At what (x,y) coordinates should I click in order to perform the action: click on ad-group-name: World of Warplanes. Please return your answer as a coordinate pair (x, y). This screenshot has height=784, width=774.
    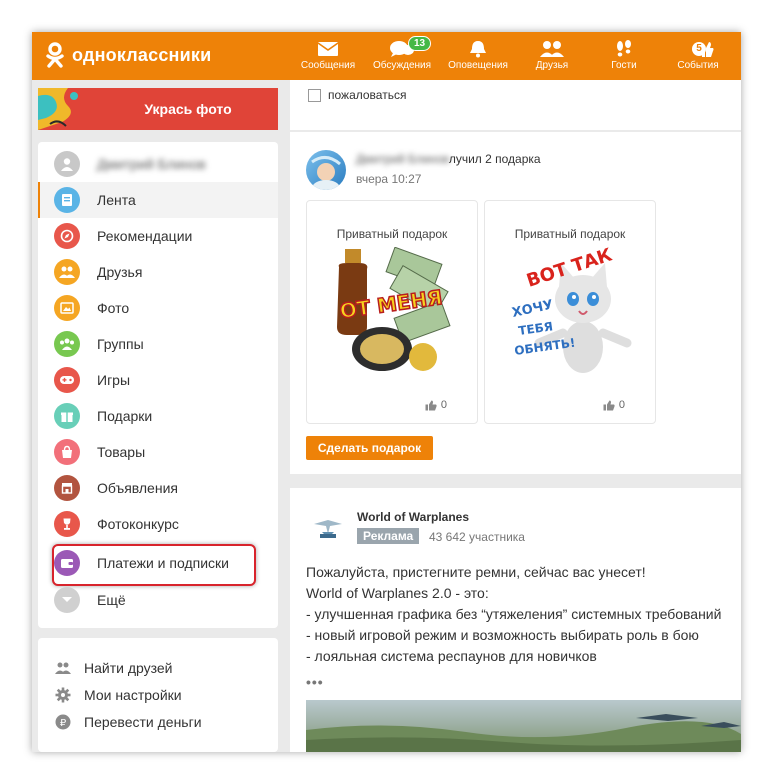
    Looking at the image, I should click on (413, 517).